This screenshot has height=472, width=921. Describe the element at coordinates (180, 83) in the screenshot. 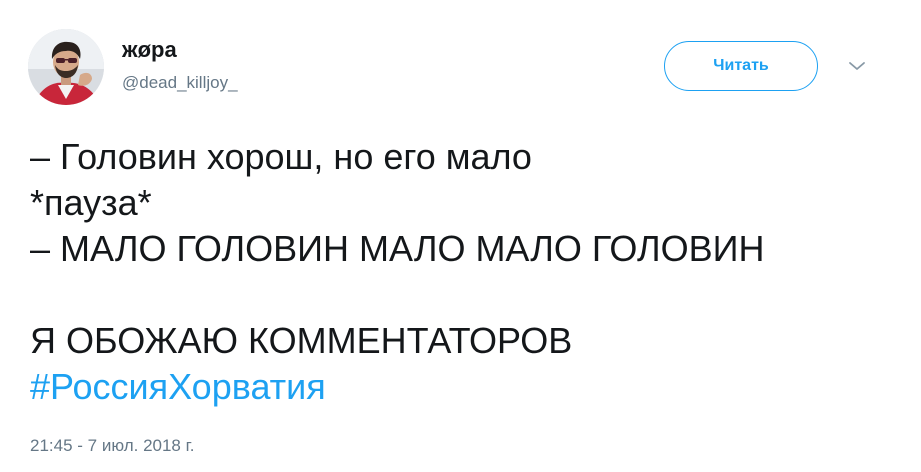

I see `user-handle: @dead_killjoy_` at that location.